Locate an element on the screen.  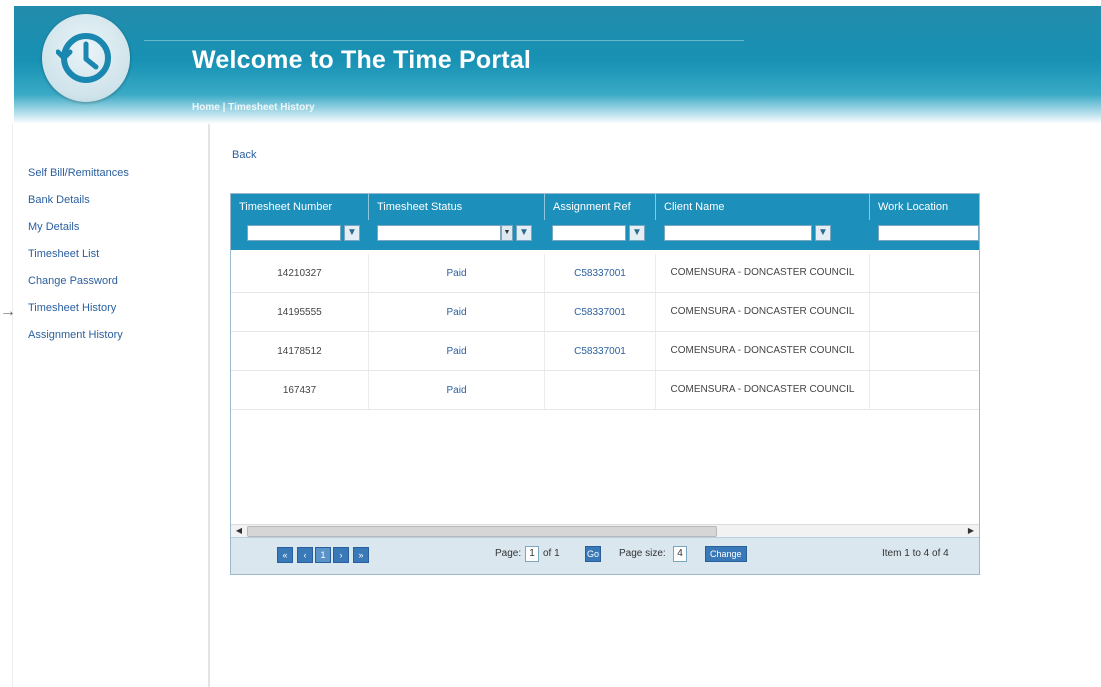
sidebar-item-self-bill: Self Bill/Remittances is located at coordinates (115, 176).